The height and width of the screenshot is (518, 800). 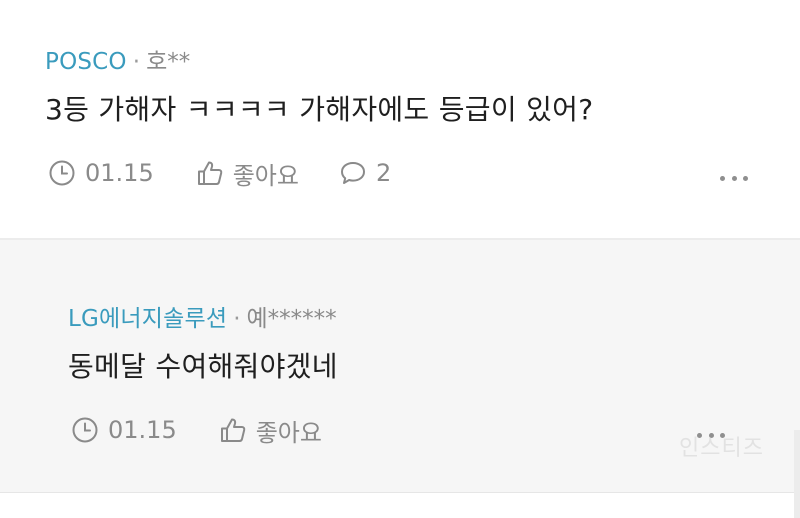 I want to click on speech-bubble-icon, so click(x=353, y=173).